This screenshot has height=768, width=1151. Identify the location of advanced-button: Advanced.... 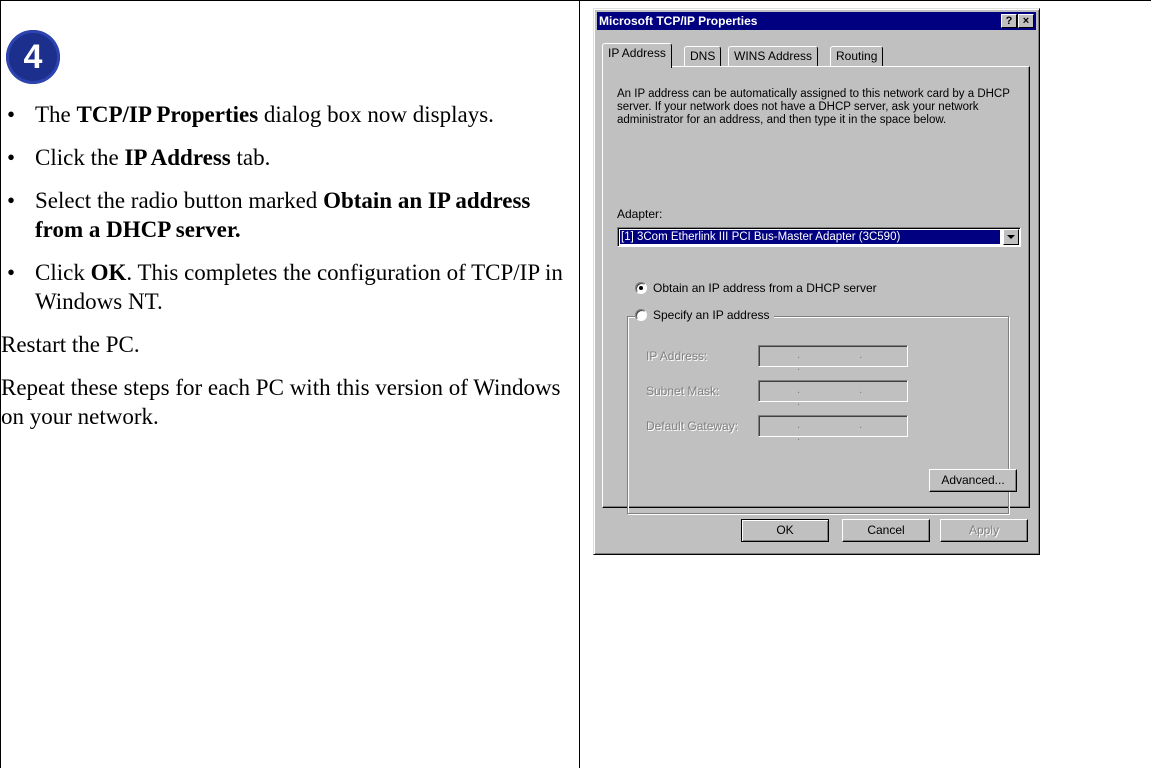
(973, 480).